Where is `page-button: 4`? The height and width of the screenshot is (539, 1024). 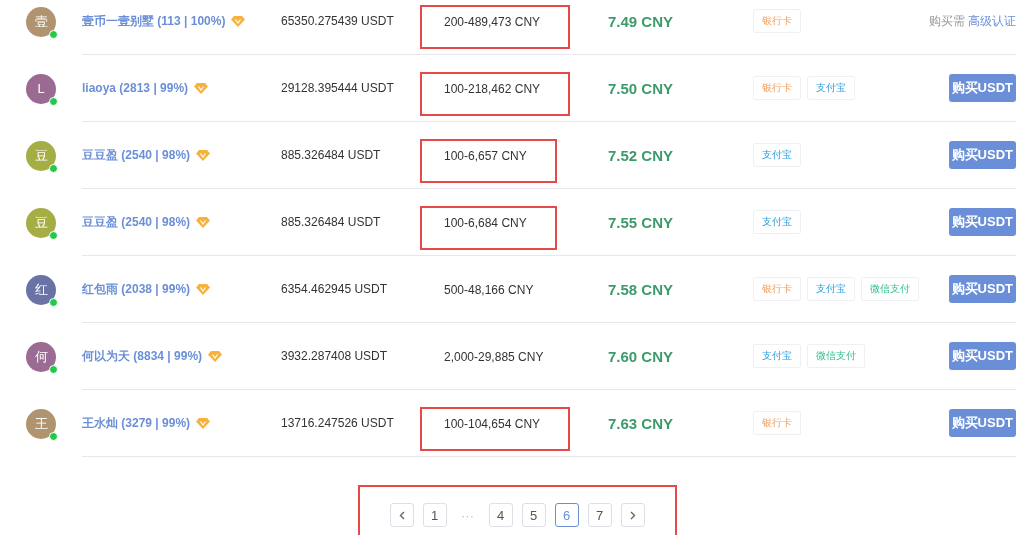 page-button: 4 is located at coordinates (500, 515).